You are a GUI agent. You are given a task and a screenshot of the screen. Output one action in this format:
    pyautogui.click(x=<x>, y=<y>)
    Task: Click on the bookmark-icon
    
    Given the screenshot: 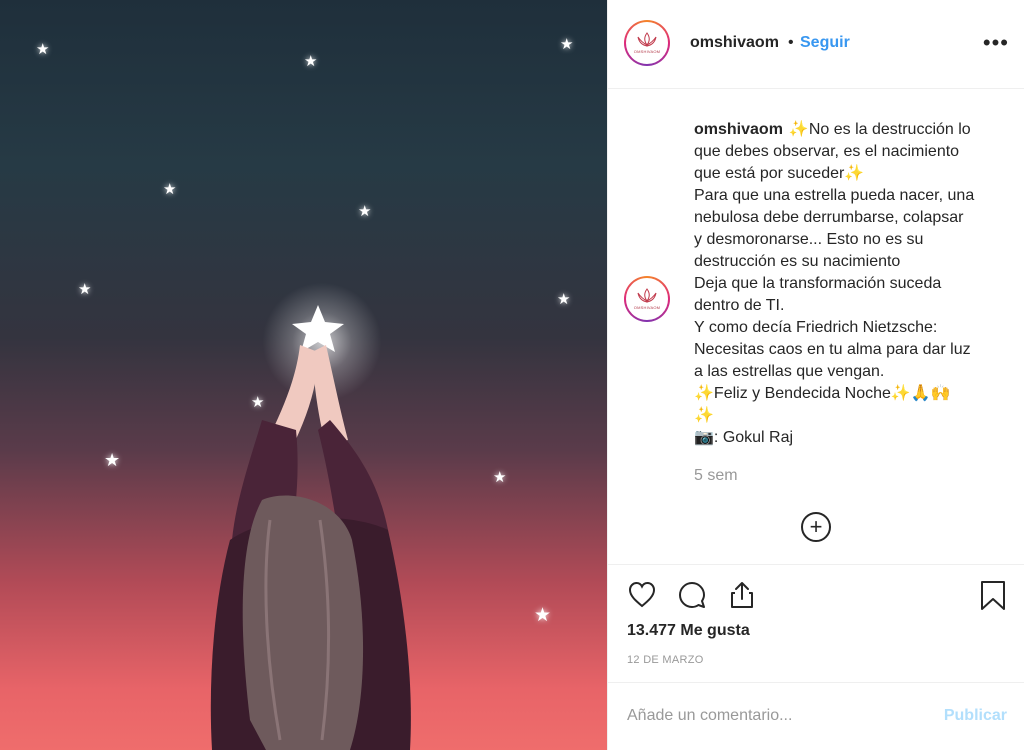 What is the action you would take?
    pyautogui.click(x=993, y=595)
    